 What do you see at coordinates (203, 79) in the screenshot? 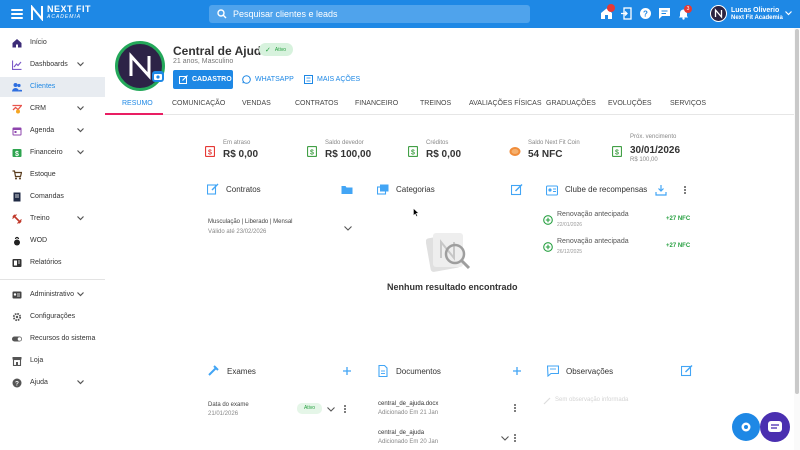
I see `cadastro-button: CADASTRO` at bounding box center [203, 79].